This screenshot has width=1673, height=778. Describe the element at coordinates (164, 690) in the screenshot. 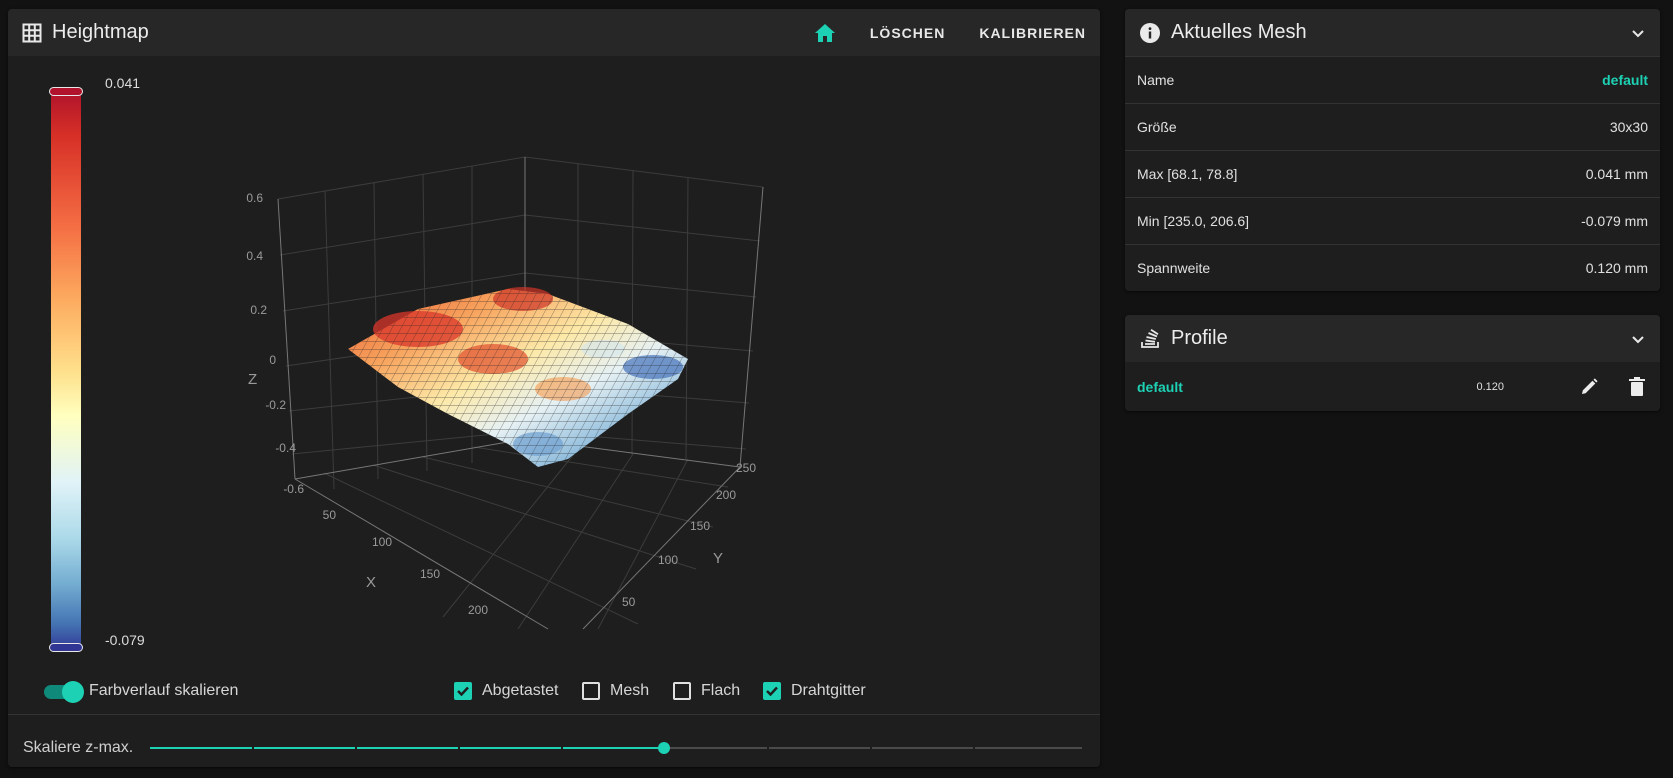

I see `scale-gradient-label: Farbverlauf skalieren` at that location.